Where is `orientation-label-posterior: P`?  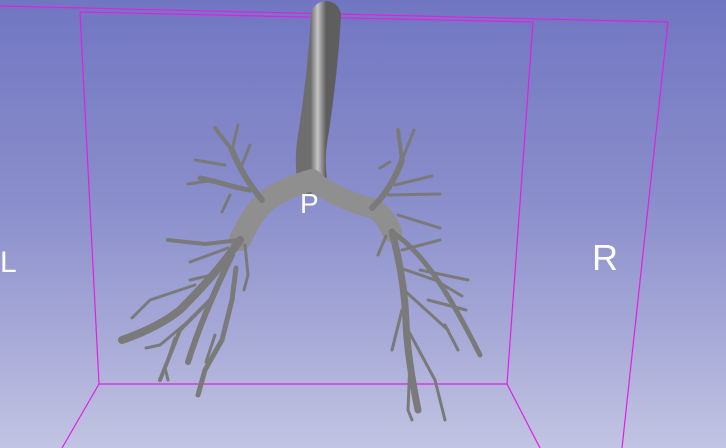
orientation-label-posterior: P is located at coordinates (309, 203).